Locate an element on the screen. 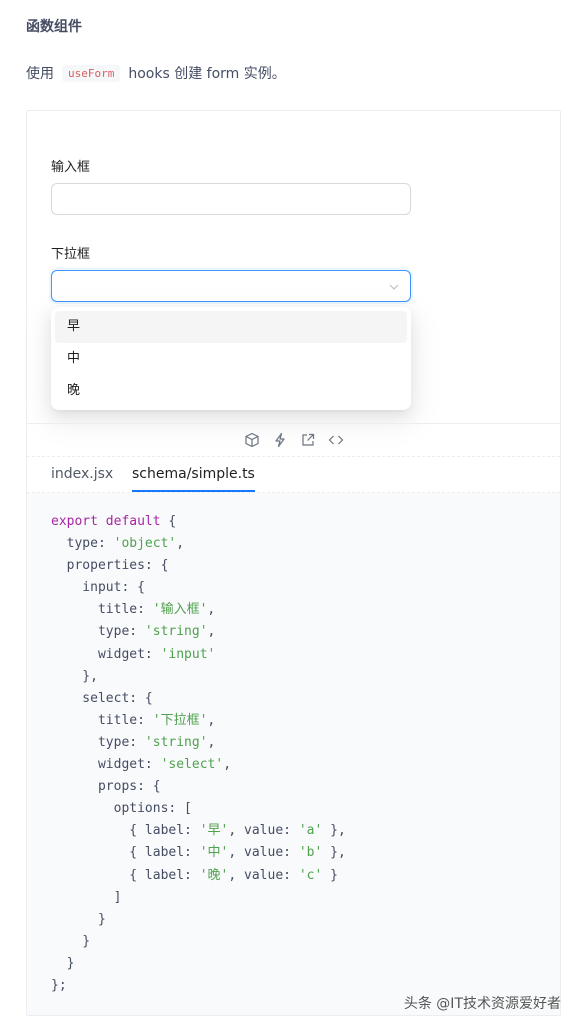 The width and height of the screenshot is (575, 1023). code-line: { label: '中', value: 'b' }, is located at coordinates (293, 853).